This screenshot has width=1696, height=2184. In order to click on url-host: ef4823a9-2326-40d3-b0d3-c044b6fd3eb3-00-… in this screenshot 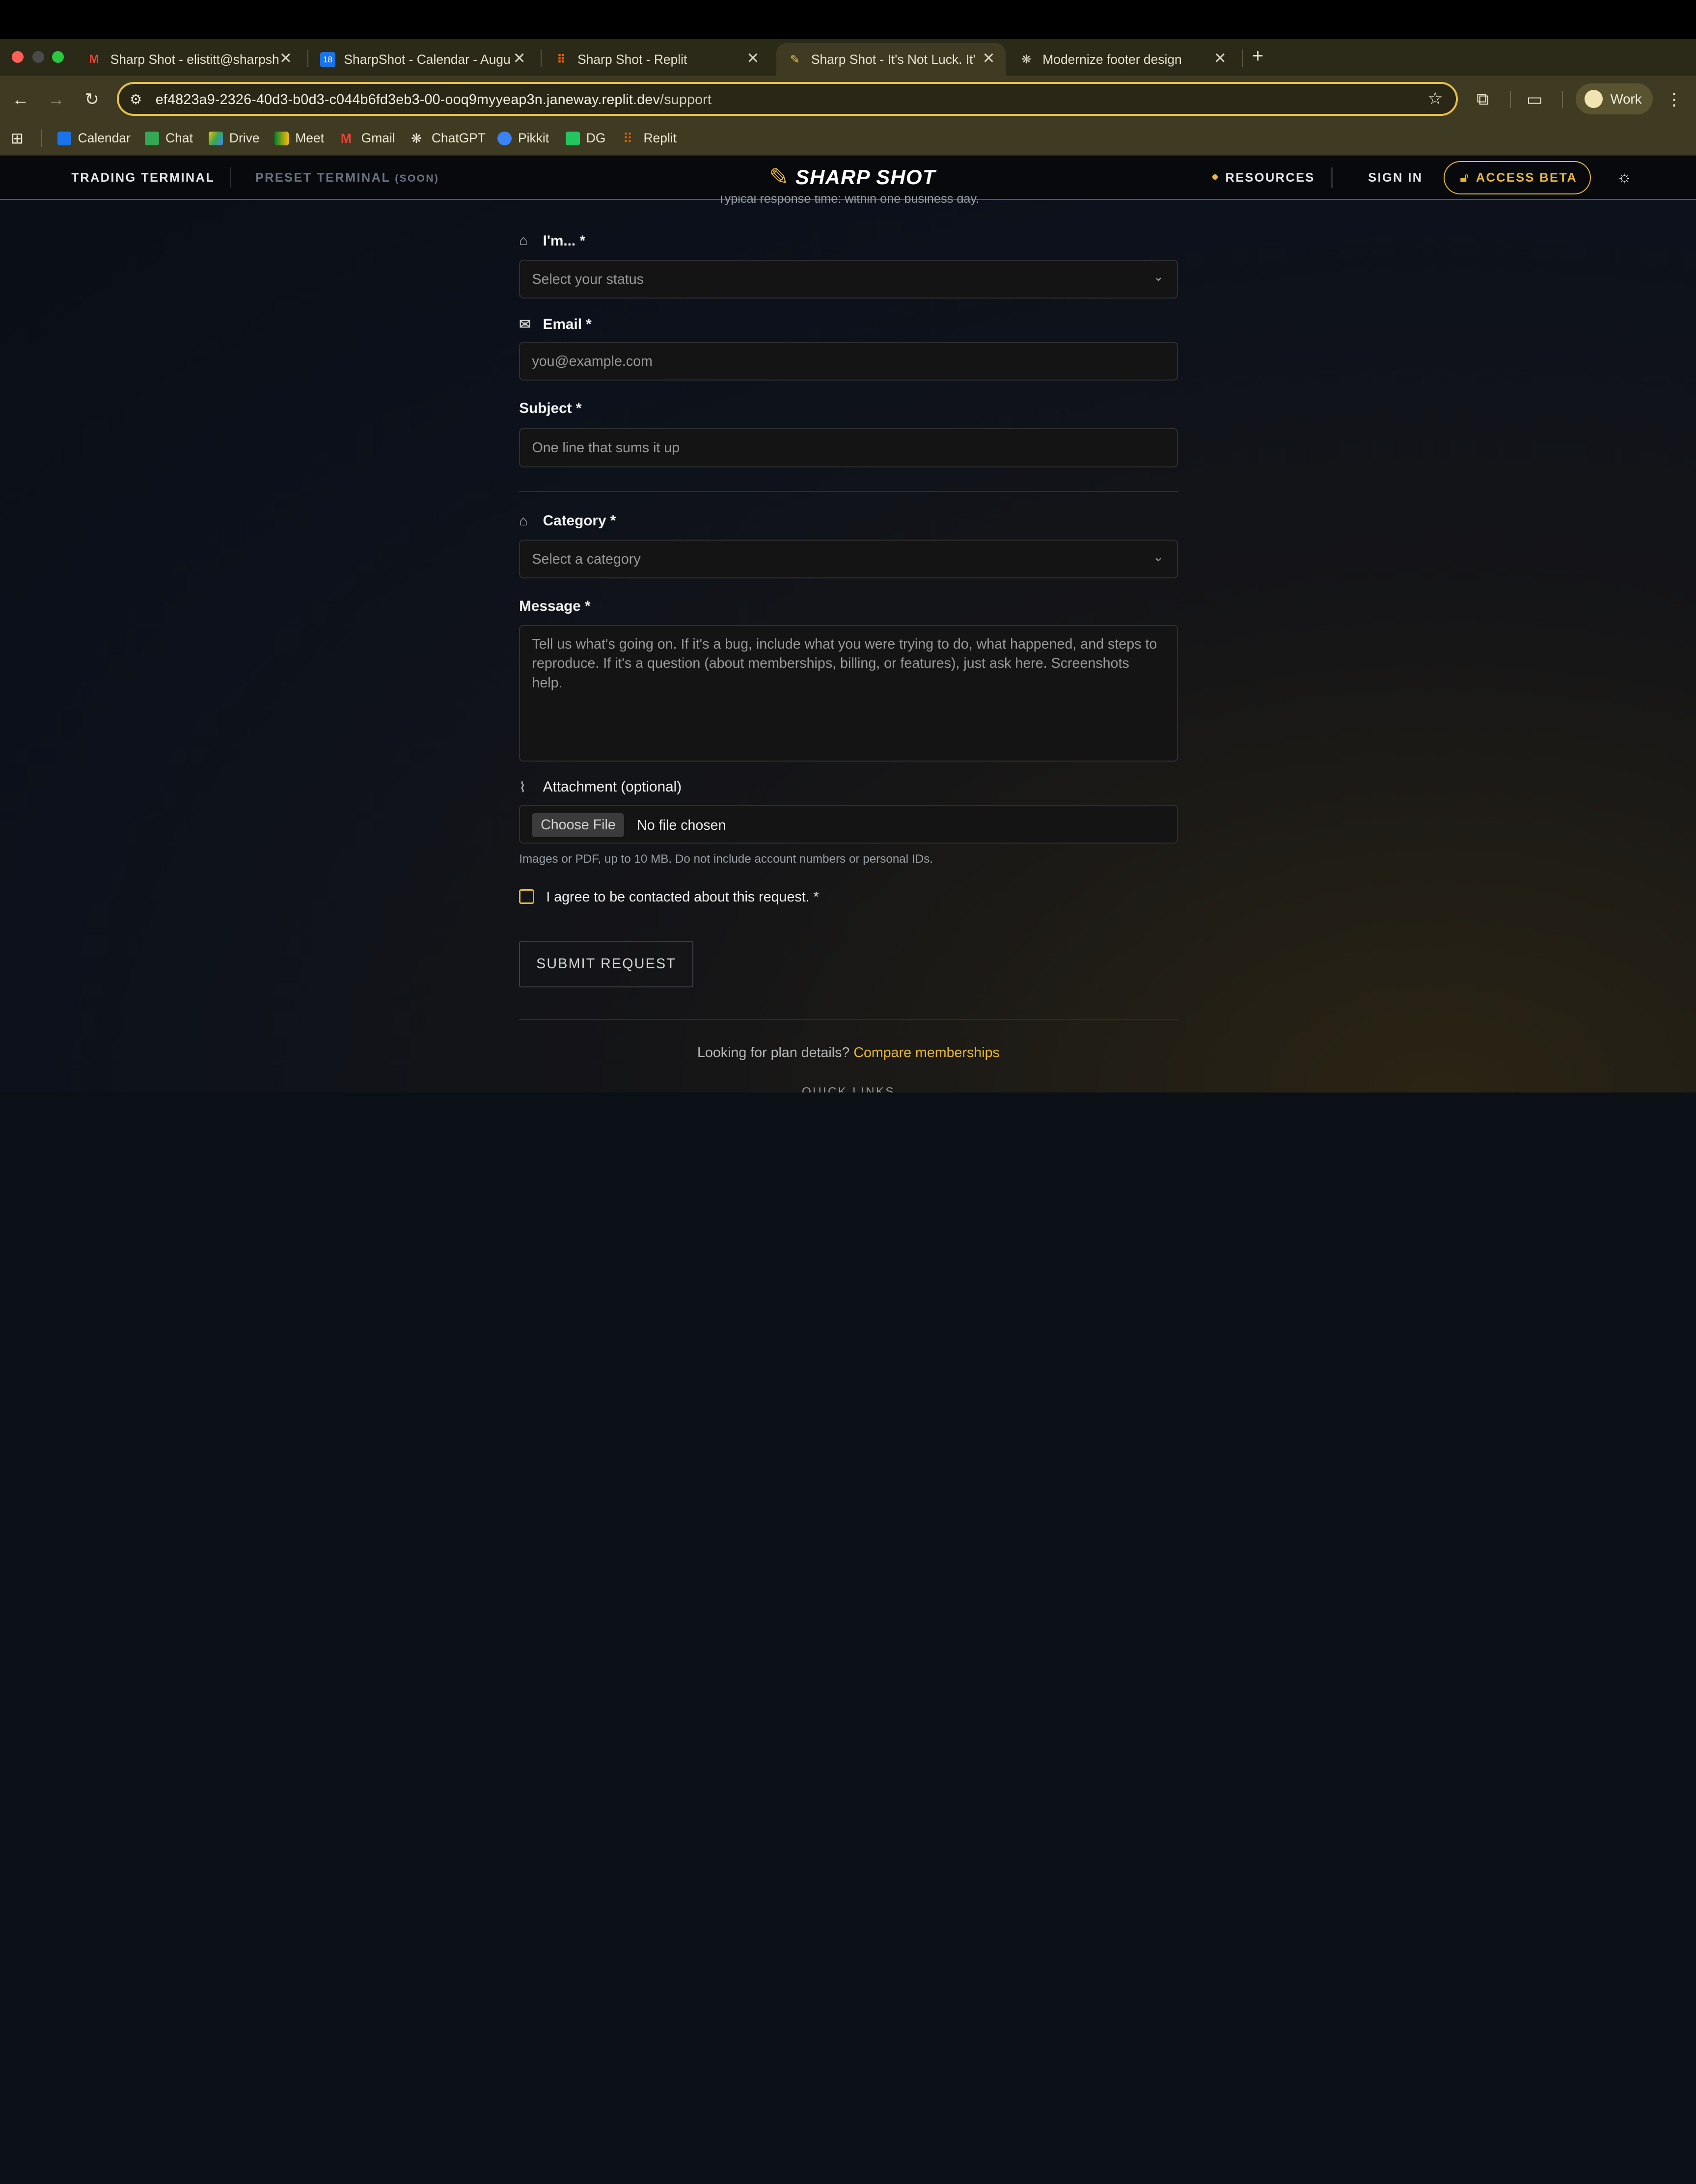, I will do `click(407, 99)`.